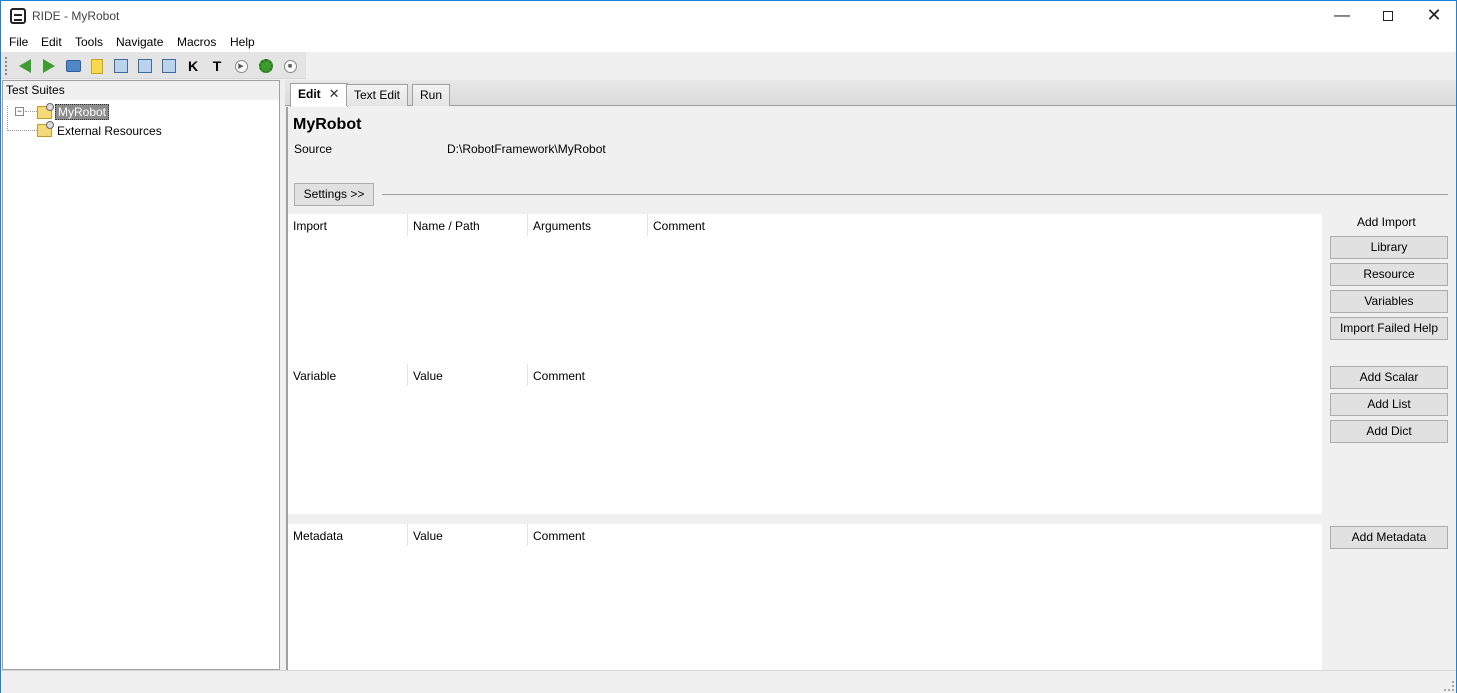 The height and width of the screenshot is (693, 1457). I want to click on maximize-button, so click(1388, 16).